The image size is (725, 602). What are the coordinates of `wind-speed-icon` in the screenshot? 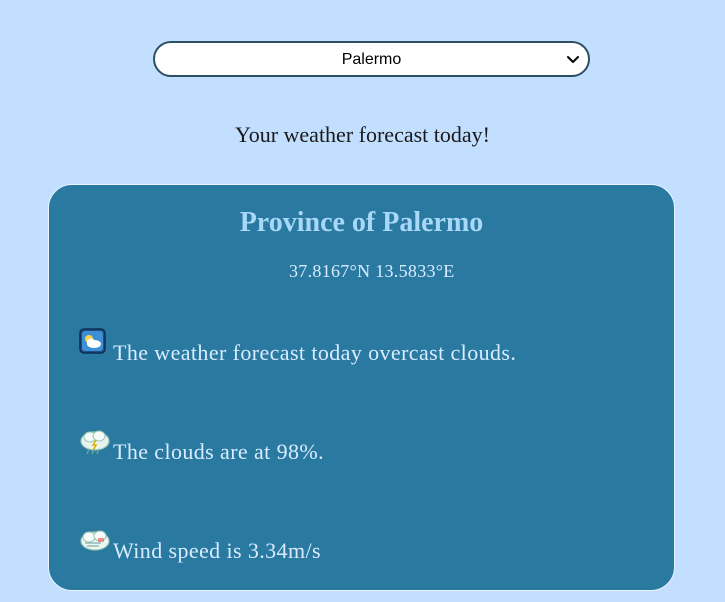 It's located at (95, 540).